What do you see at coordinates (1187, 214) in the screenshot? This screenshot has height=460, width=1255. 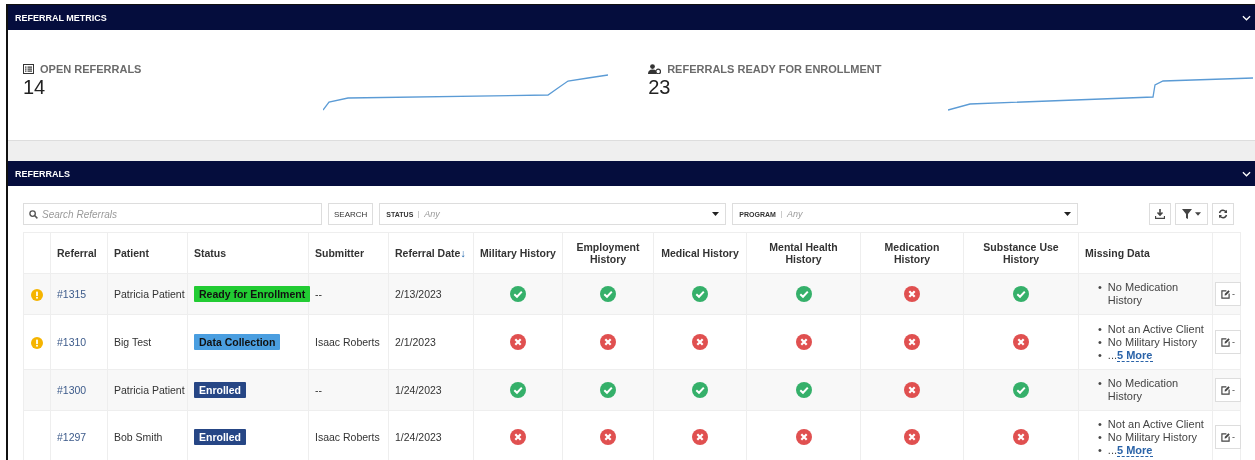 I see `filter-icon` at bounding box center [1187, 214].